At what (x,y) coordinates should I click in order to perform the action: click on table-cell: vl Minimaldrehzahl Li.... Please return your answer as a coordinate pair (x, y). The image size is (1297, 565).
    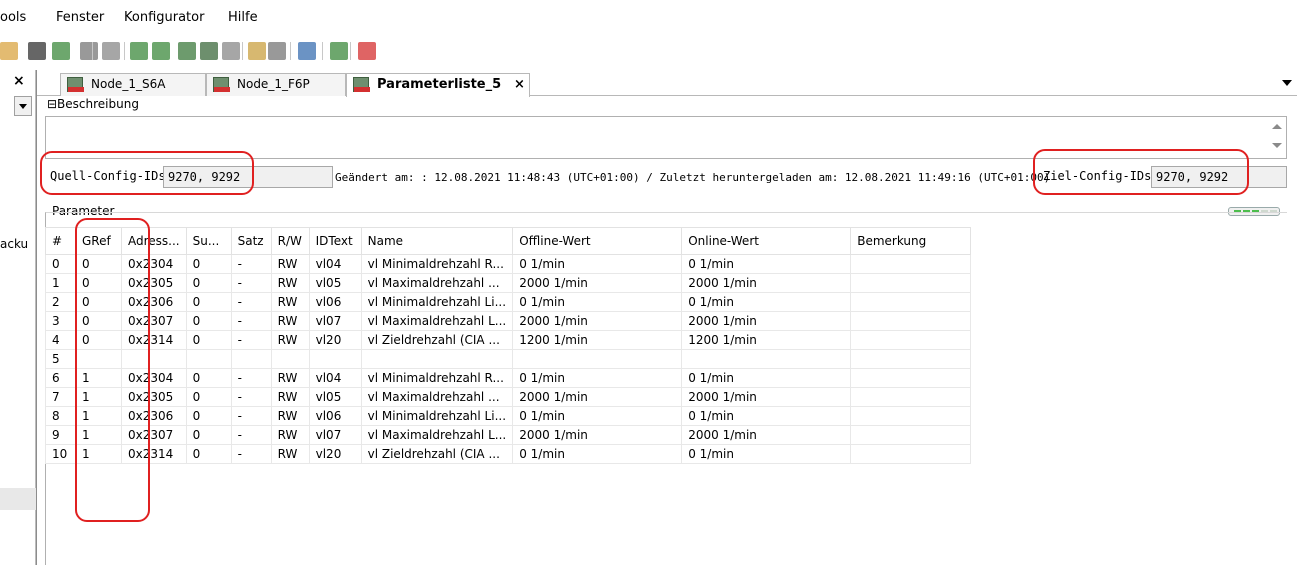
    Looking at the image, I should click on (437, 302).